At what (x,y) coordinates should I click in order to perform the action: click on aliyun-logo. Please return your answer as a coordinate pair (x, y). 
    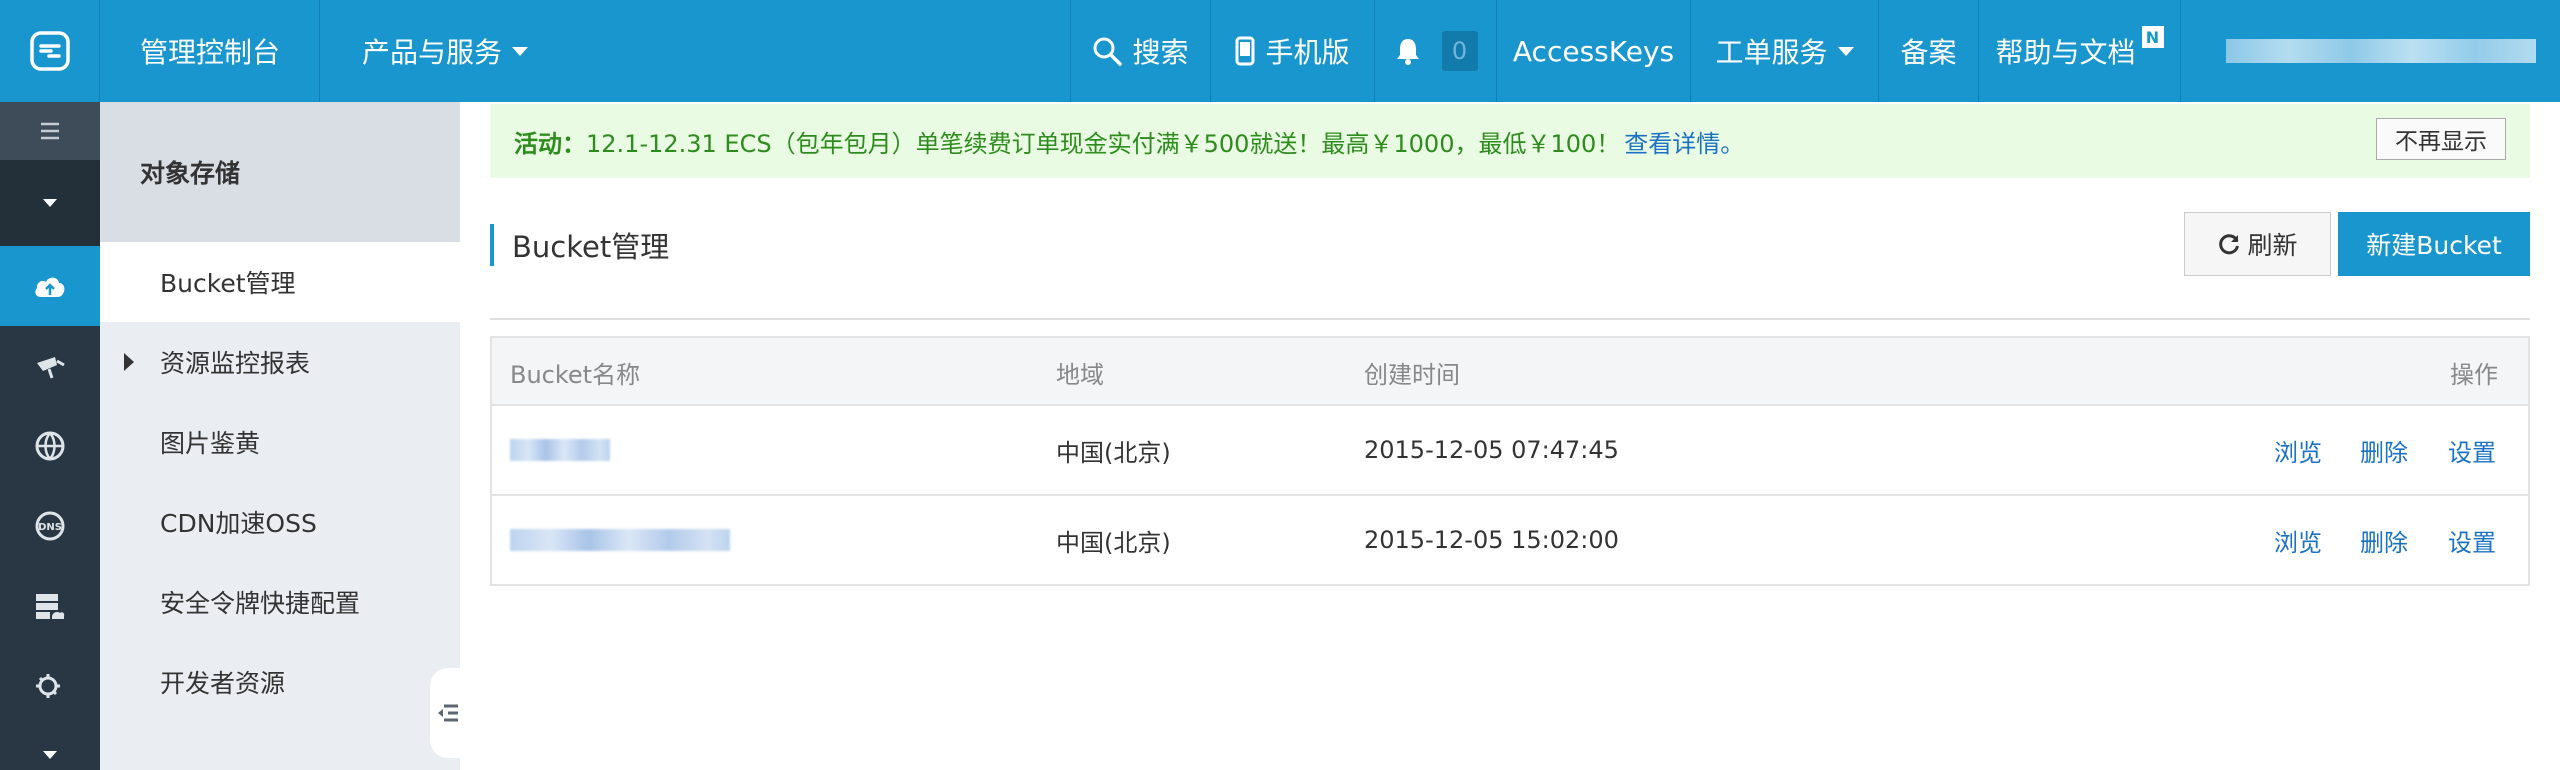
    Looking at the image, I should click on (50, 51).